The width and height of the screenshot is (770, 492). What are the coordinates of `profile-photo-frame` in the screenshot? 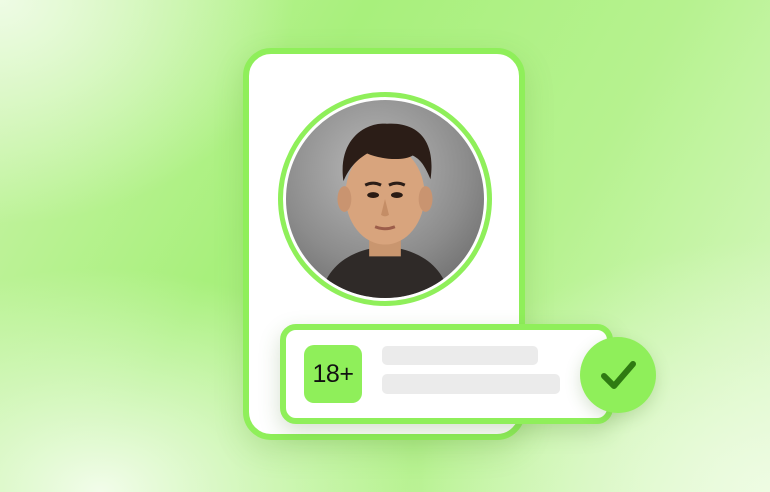 It's located at (385, 199).